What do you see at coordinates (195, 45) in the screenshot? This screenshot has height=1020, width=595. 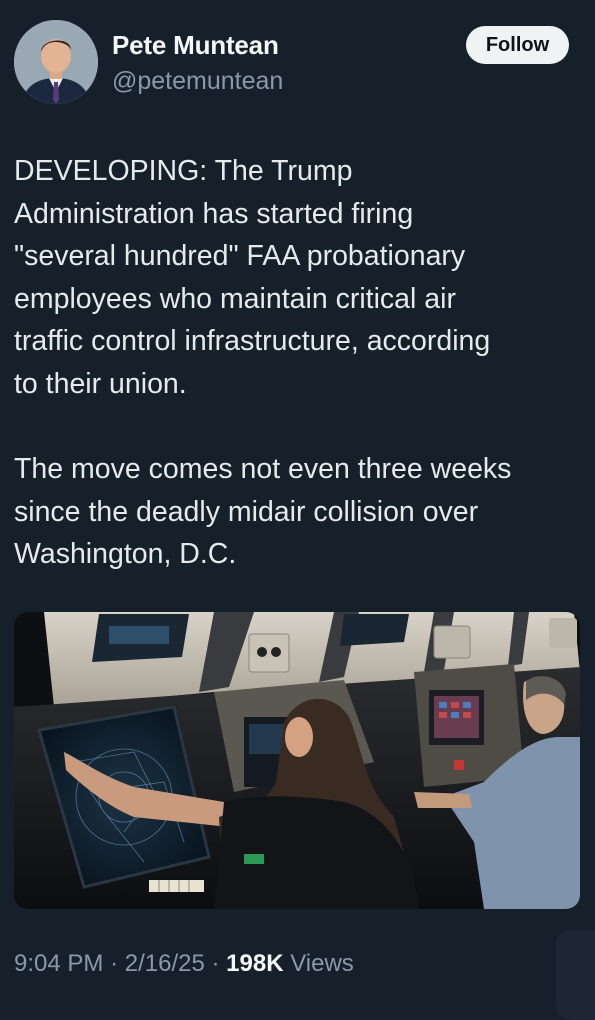 I see `author-name: Pete Muntean` at bounding box center [195, 45].